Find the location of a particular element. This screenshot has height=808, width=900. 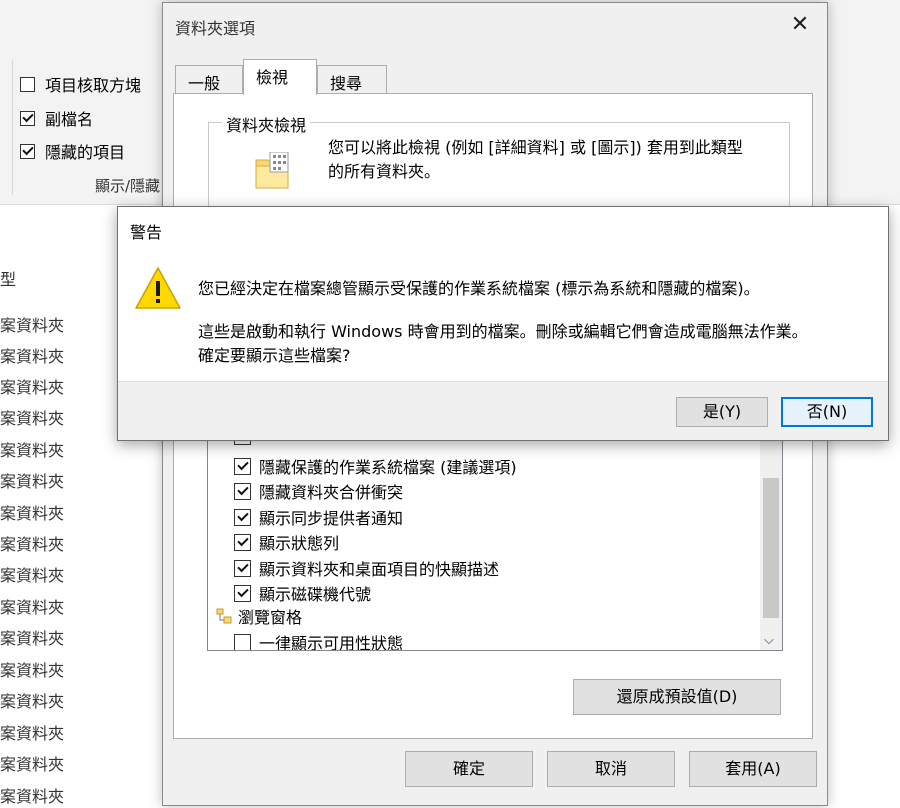

tab-view: 檢視 is located at coordinates (280, 77).